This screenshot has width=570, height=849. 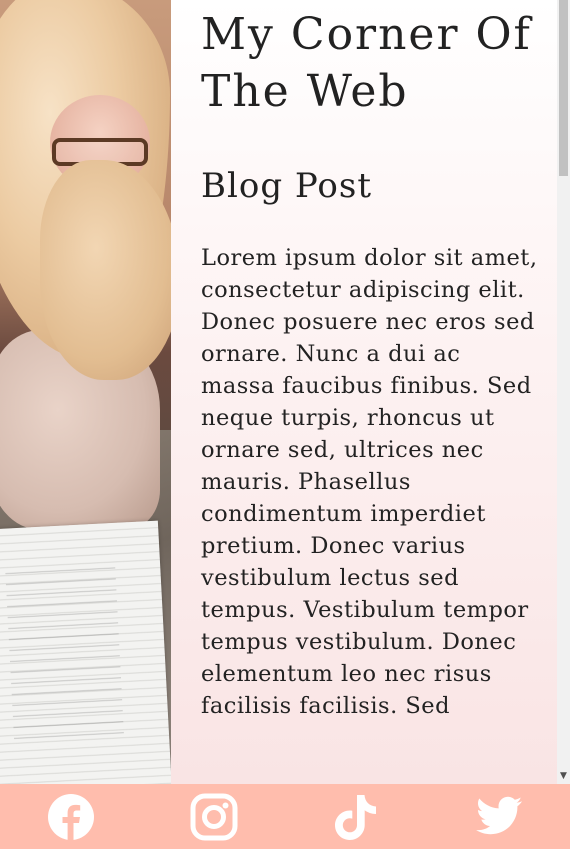 I want to click on instagram-icon, so click(x=214, y=816).